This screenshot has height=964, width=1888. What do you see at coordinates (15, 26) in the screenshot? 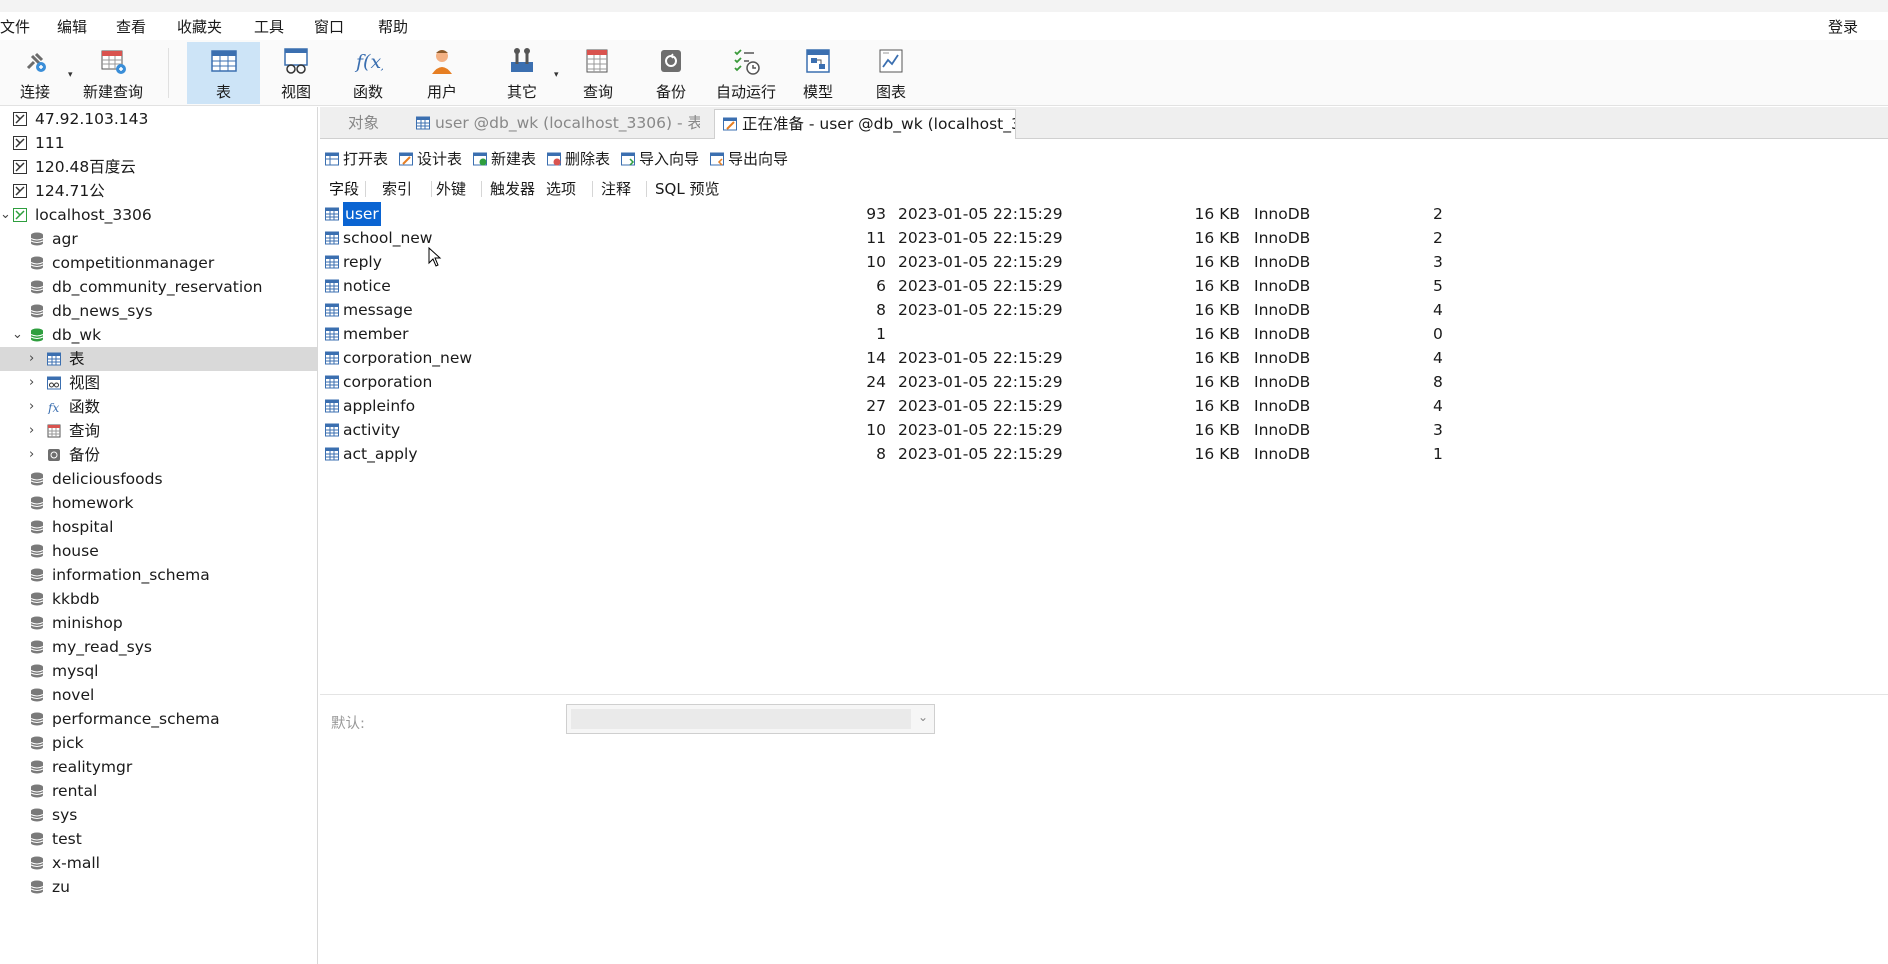
I see `menu-file: 文件` at bounding box center [15, 26].